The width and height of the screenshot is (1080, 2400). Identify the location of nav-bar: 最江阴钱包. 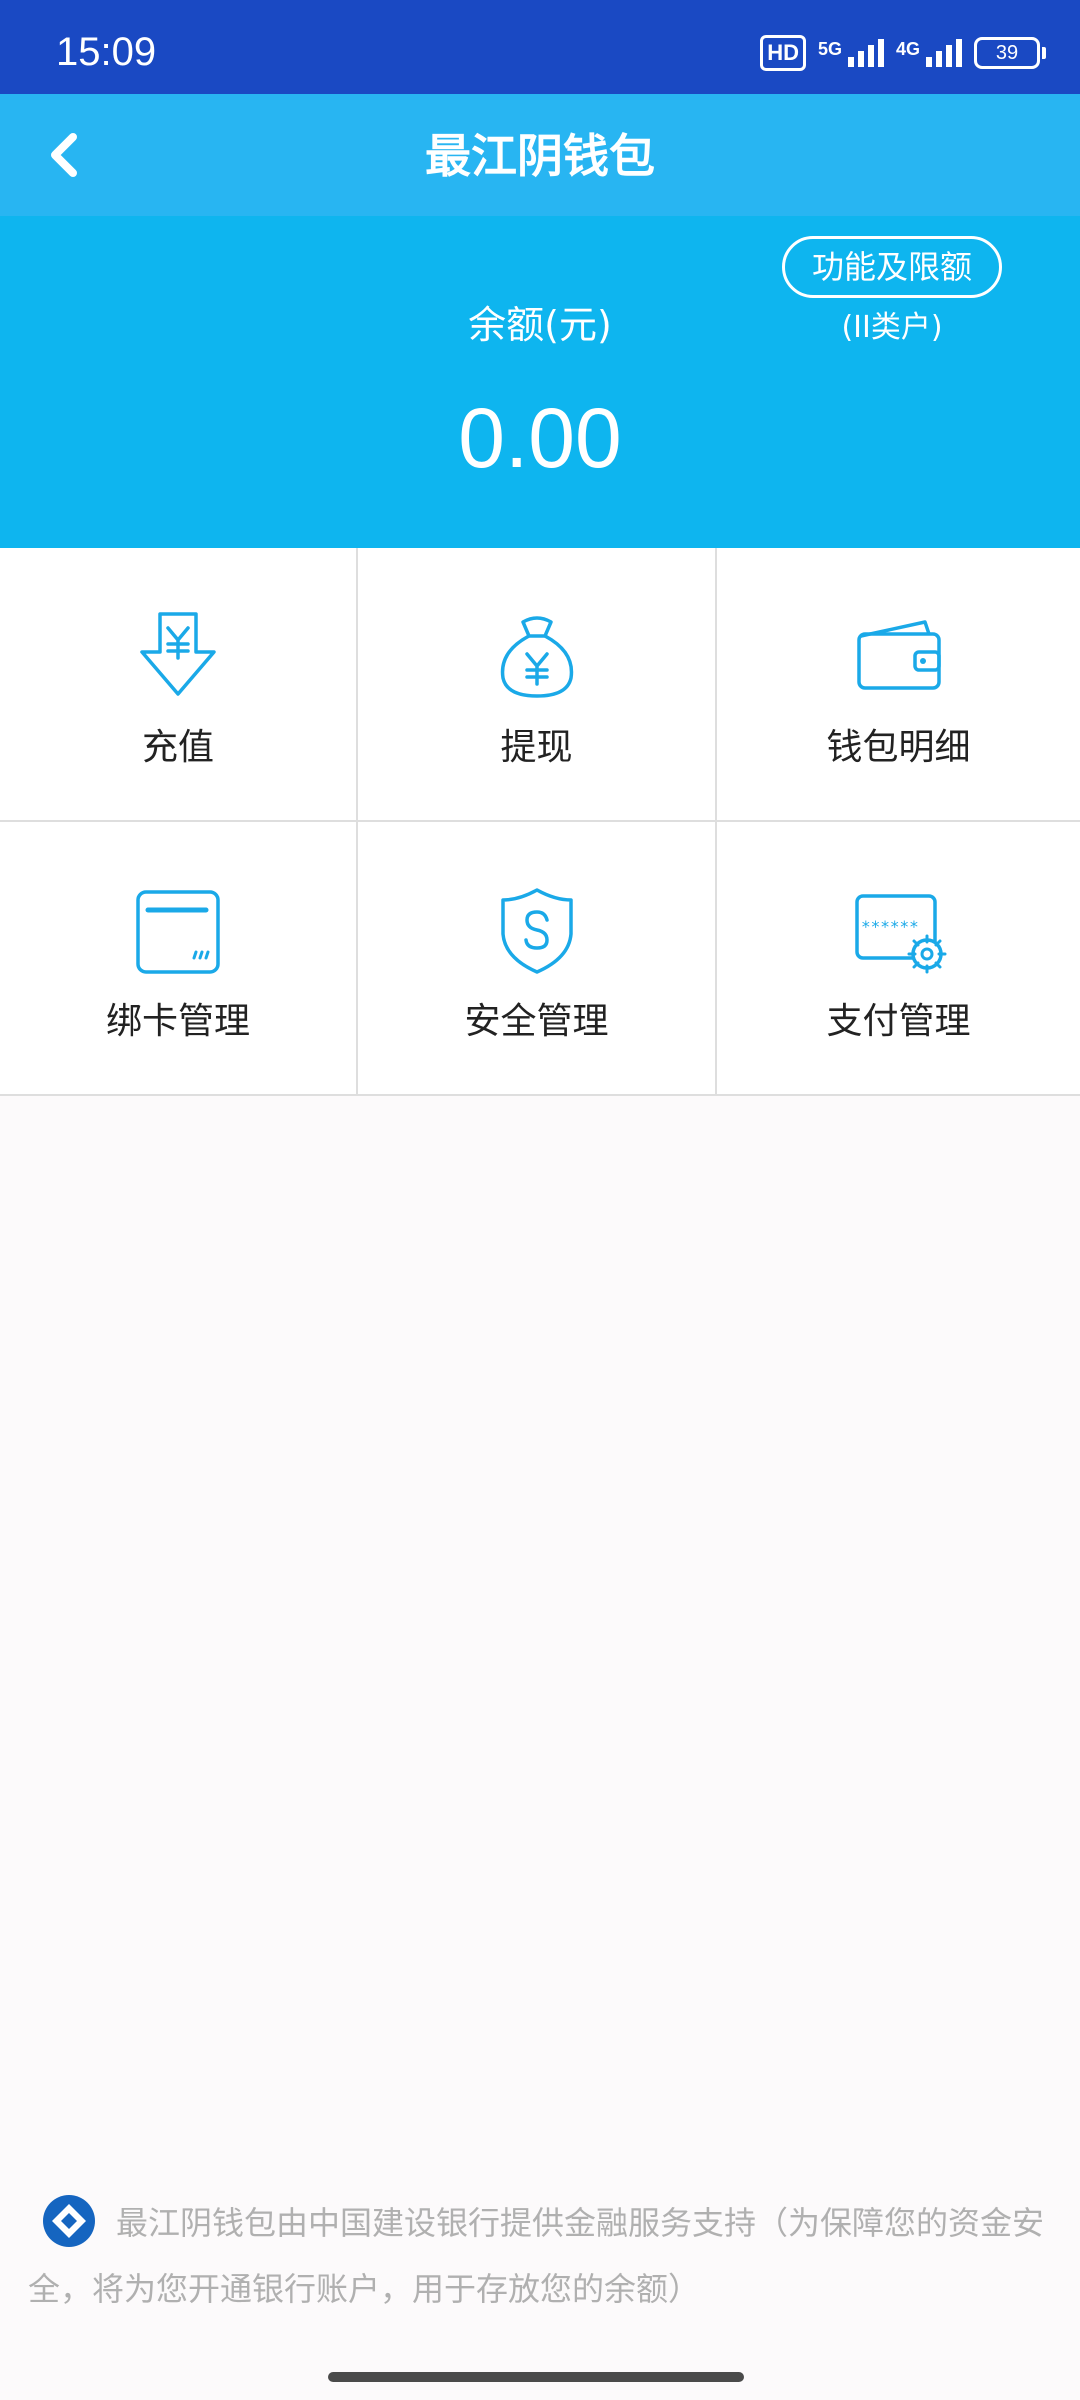
(540, 155).